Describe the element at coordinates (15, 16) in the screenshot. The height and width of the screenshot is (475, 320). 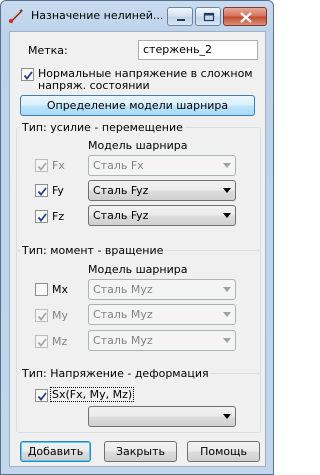
I see `app-icon` at that location.